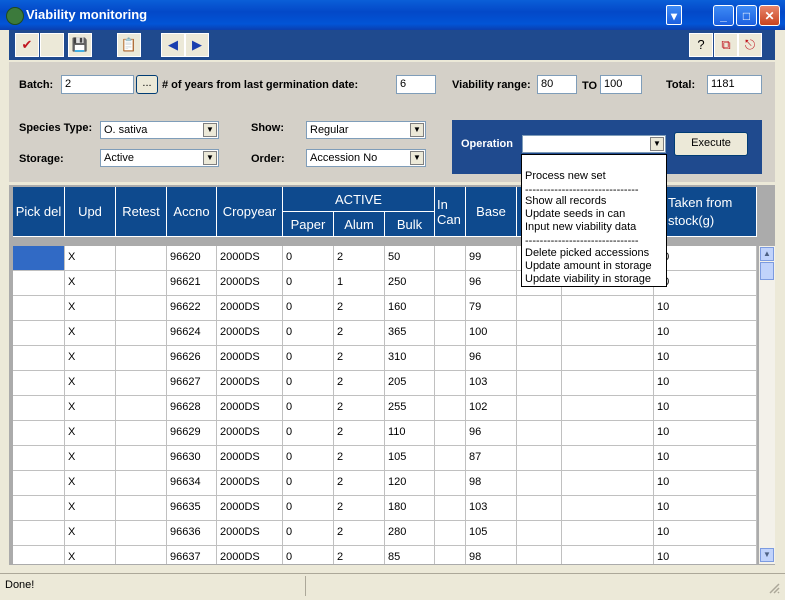 This screenshot has height=600, width=785. What do you see at coordinates (197, 45) in the screenshot?
I see `next-icon: ▶` at bounding box center [197, 45].